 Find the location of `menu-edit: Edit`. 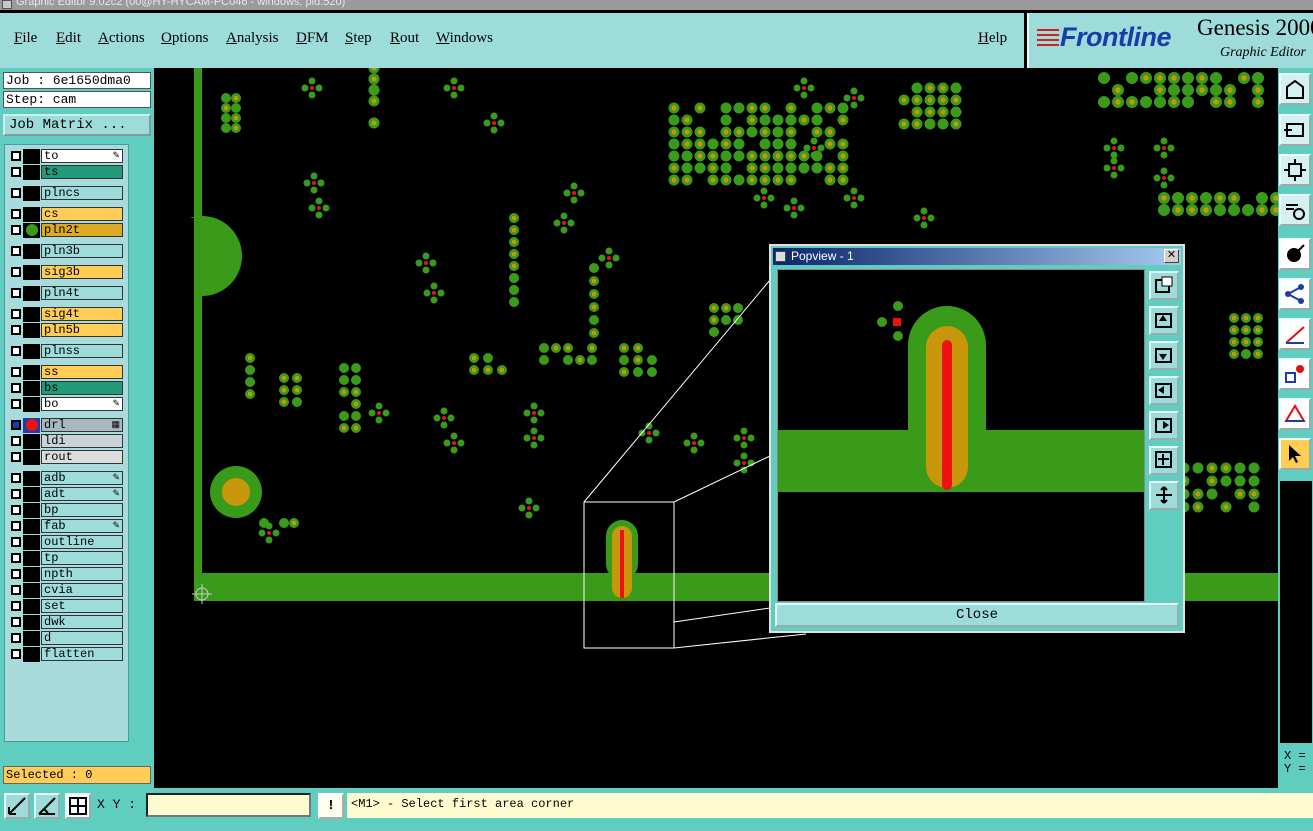

menu-edit: Edit is located at coordinates (68, 38).